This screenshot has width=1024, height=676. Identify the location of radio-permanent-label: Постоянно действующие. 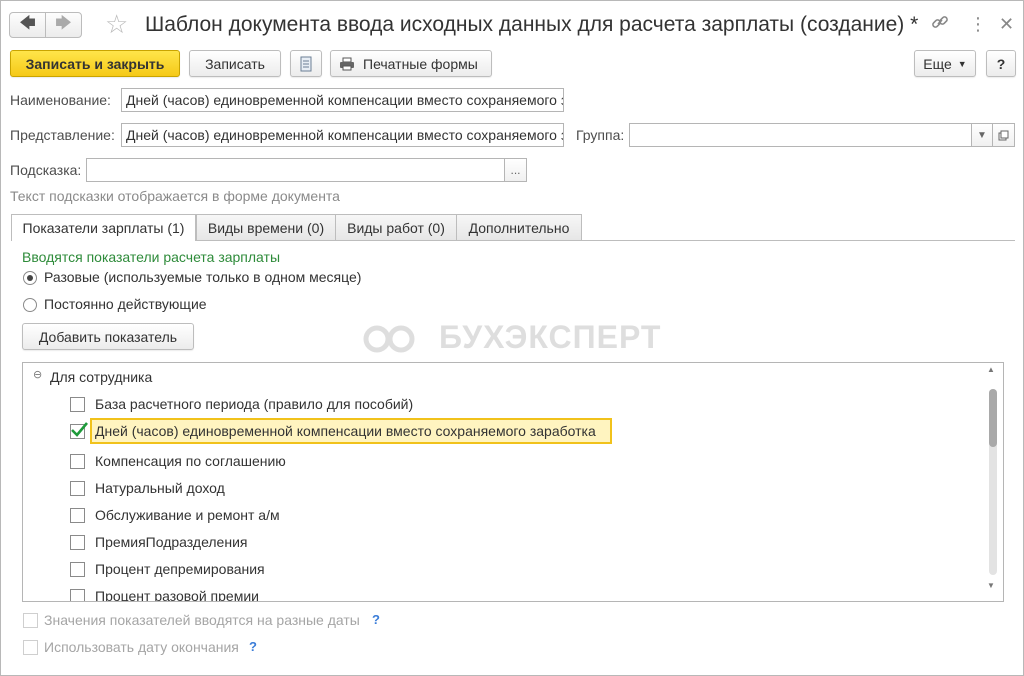
(125, 304).